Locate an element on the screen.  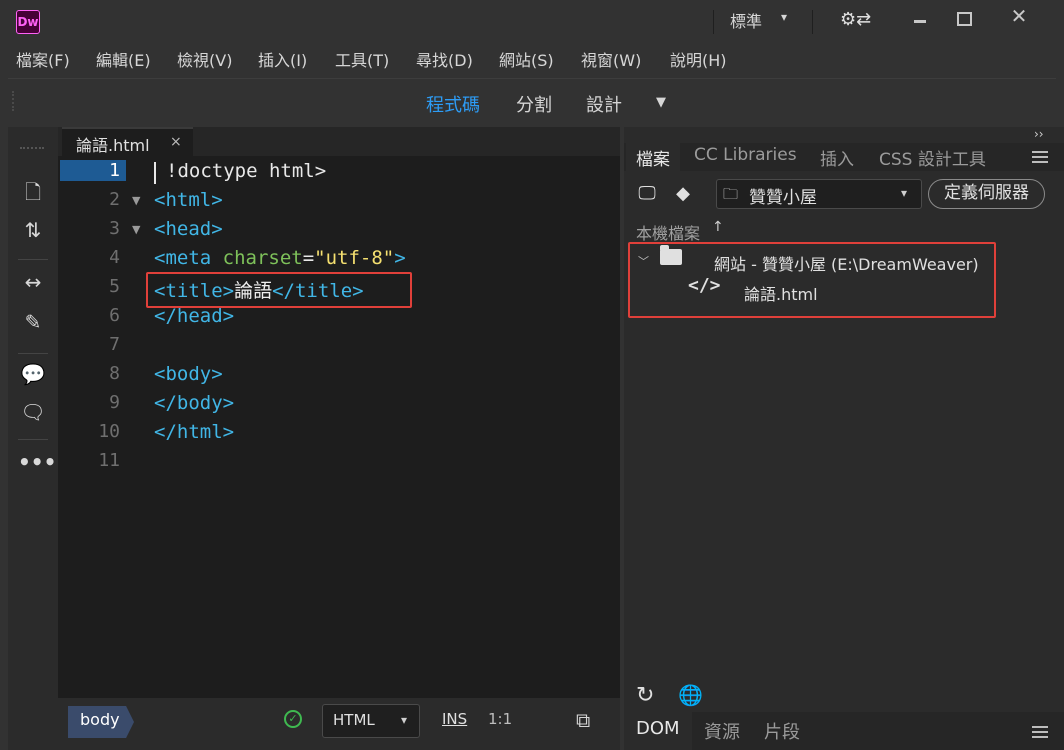
site-root-item: 網站 - 贊贊小屋 (E:\DreamWeaver) is located at coordinates (846, 263).